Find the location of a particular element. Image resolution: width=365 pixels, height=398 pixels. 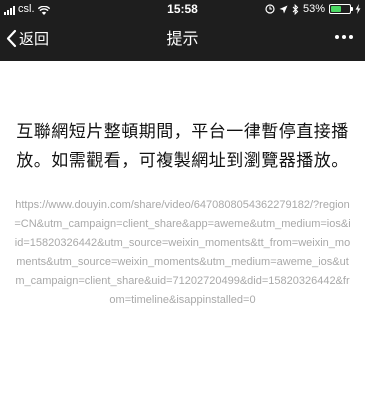

bluetooth-icon is located at coordinates (295, 9).